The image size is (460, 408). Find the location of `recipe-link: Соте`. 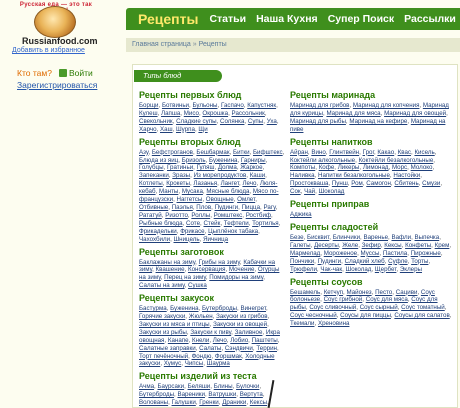

recipe-link: Соте is located at coordinates (193, 223).